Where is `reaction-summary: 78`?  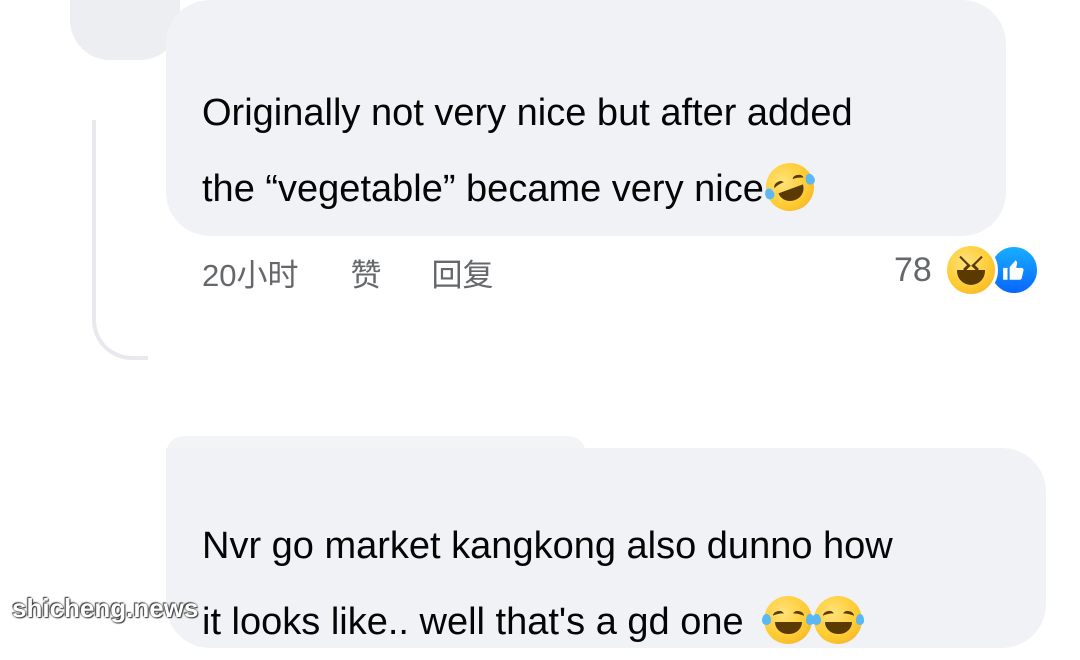
reaction-summary: 78 is located at coordinates (967, 270).